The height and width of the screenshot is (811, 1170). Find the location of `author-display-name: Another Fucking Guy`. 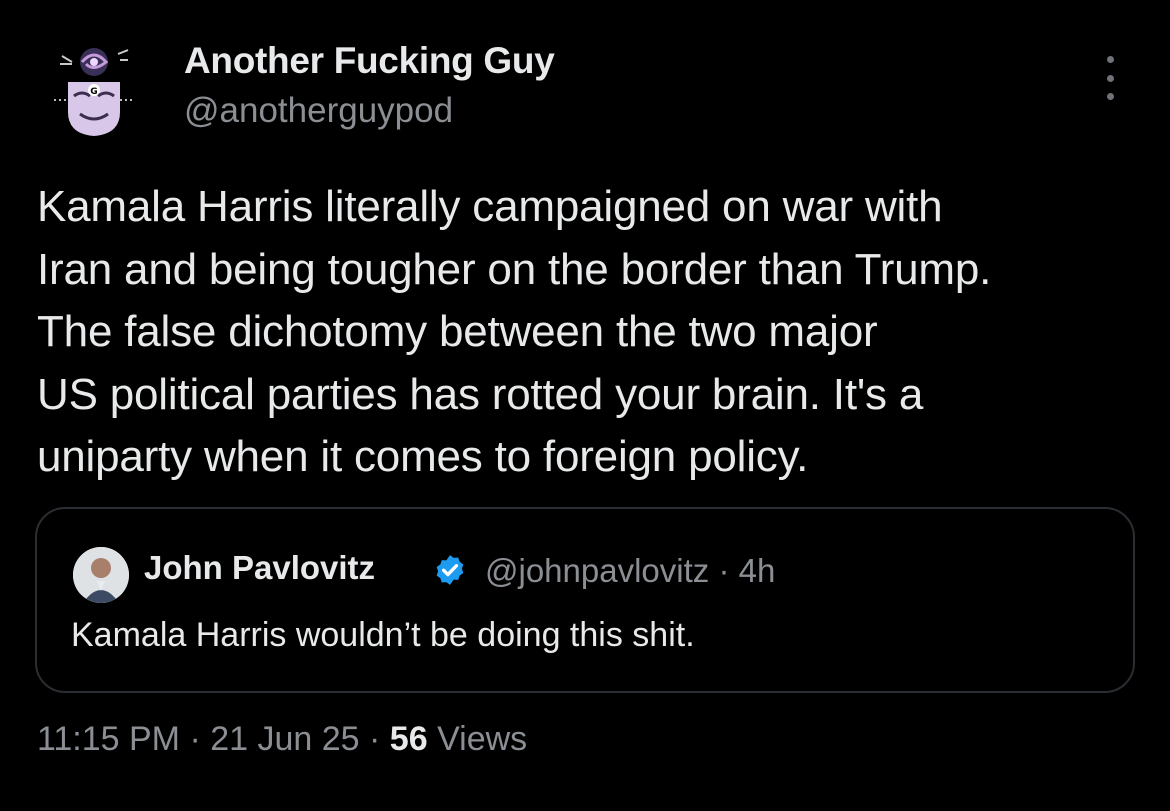

author-display-name: Another Fucking Guy is located at coordinates (369, 61).